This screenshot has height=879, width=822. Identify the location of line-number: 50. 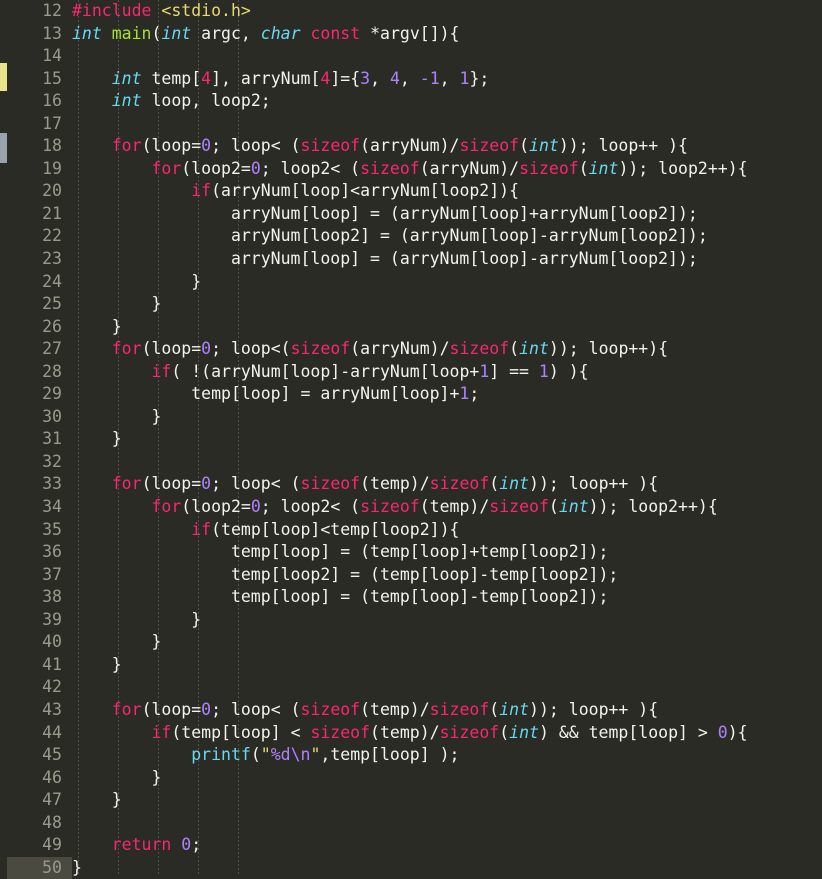
(31, 868).